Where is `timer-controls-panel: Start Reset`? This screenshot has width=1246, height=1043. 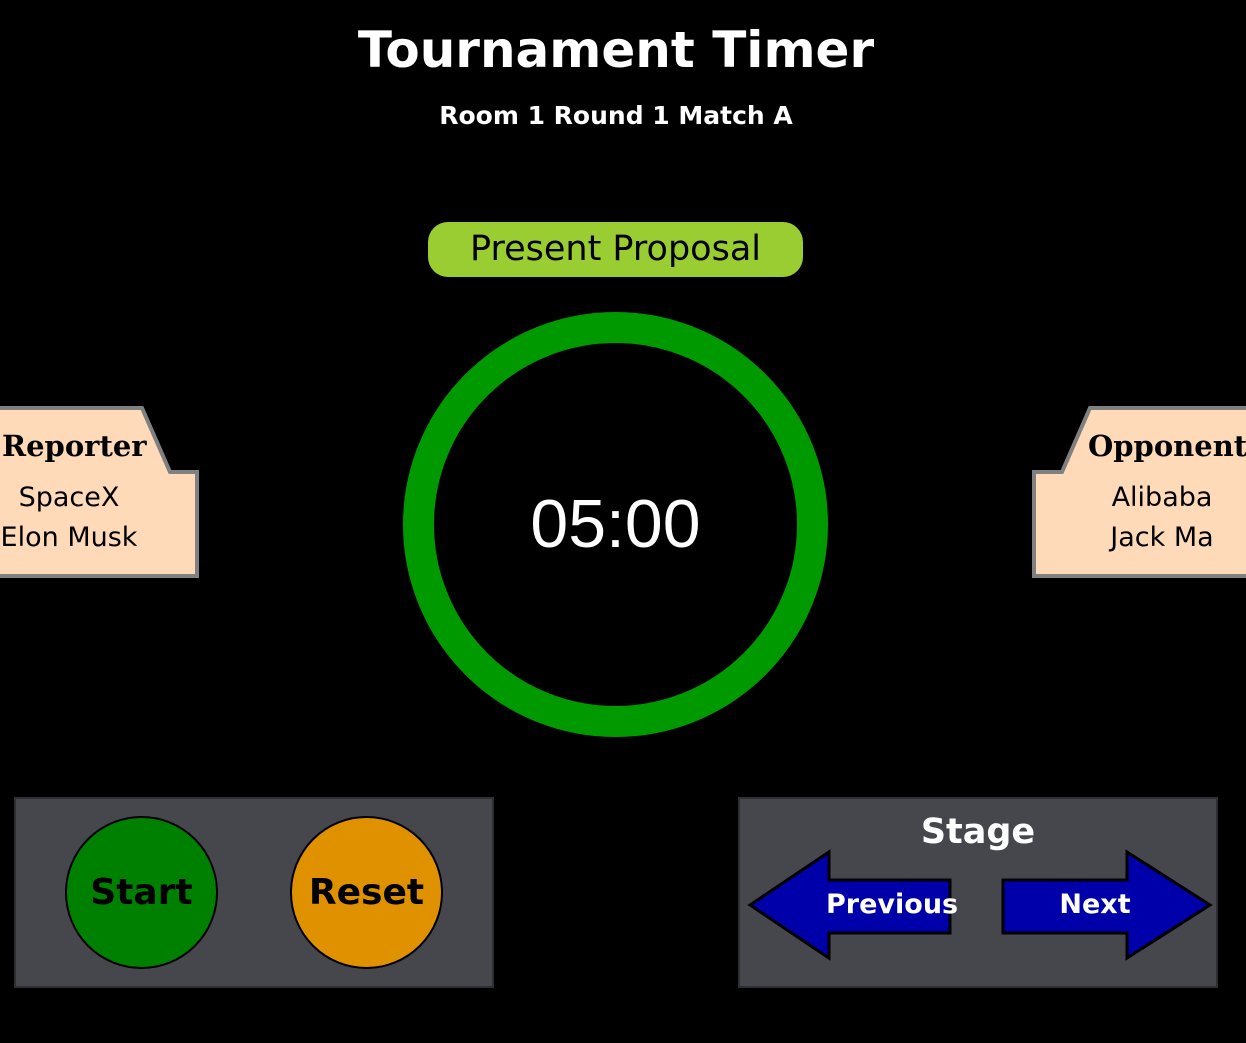
timer-controls-panel: Start Reset is located at coordinates (254, 892).